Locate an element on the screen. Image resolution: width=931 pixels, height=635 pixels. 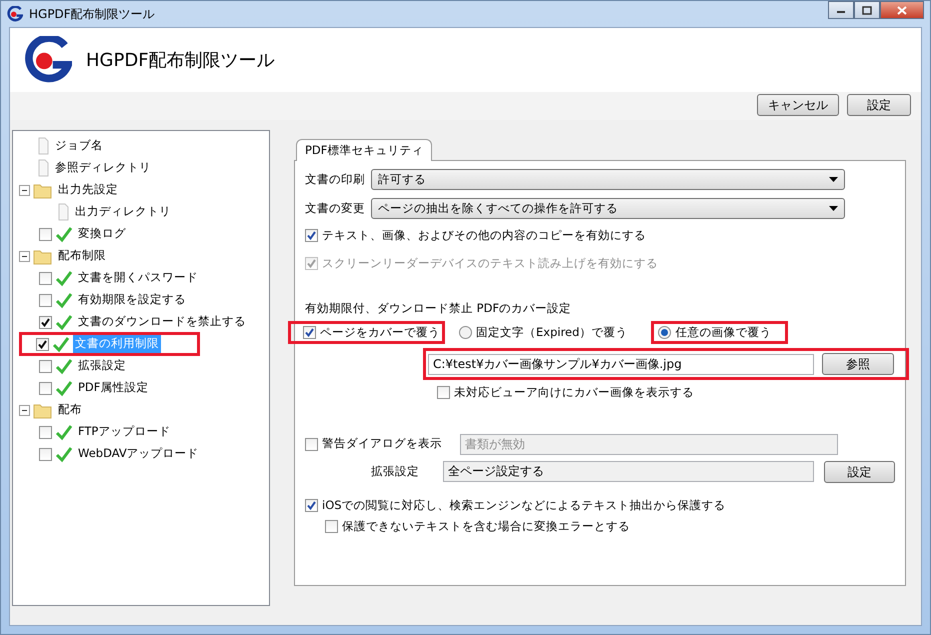
modify-dropdown: ページの抽出を除くすべての操作を許可する is located at coordinates (608, 209).